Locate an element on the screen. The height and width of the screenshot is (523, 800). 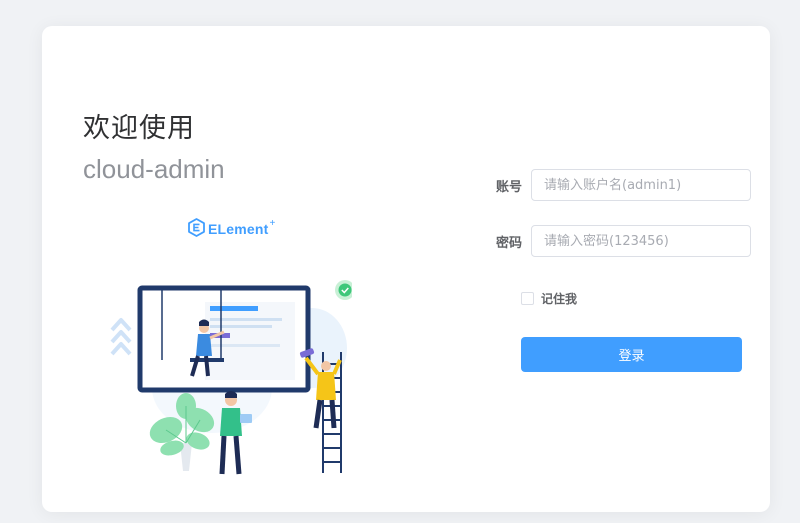
brand-name: ELement is located at coordinates (238, 229).